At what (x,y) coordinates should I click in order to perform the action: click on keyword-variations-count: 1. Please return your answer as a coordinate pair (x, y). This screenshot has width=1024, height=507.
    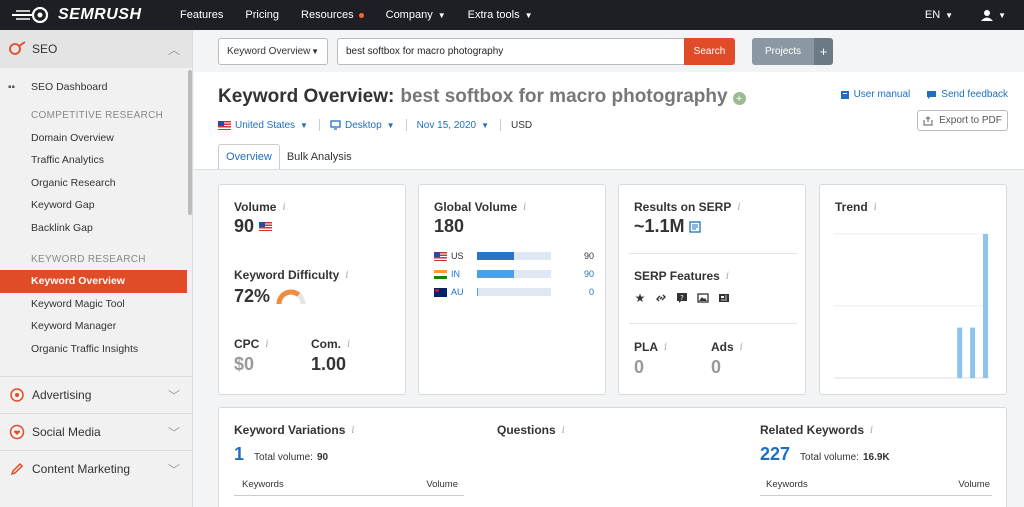
    Looking at the image, I should click on (239, 454).